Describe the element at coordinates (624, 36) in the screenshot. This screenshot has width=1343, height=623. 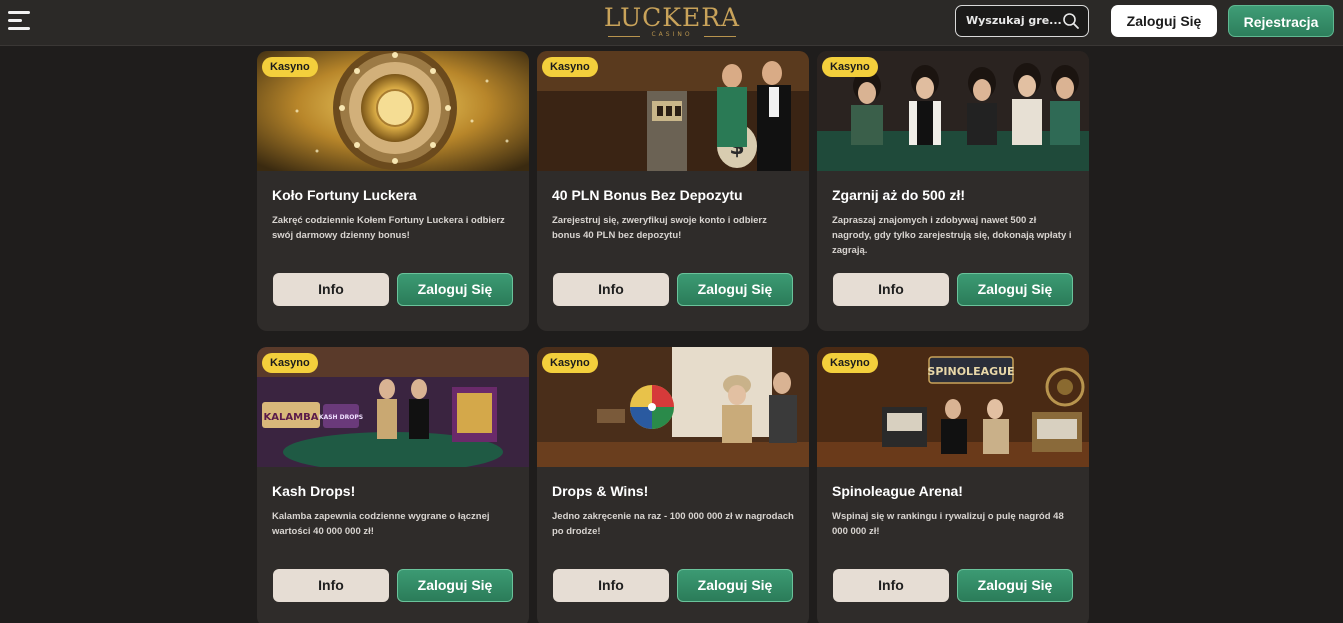
I see `logo-line-left` at that location.